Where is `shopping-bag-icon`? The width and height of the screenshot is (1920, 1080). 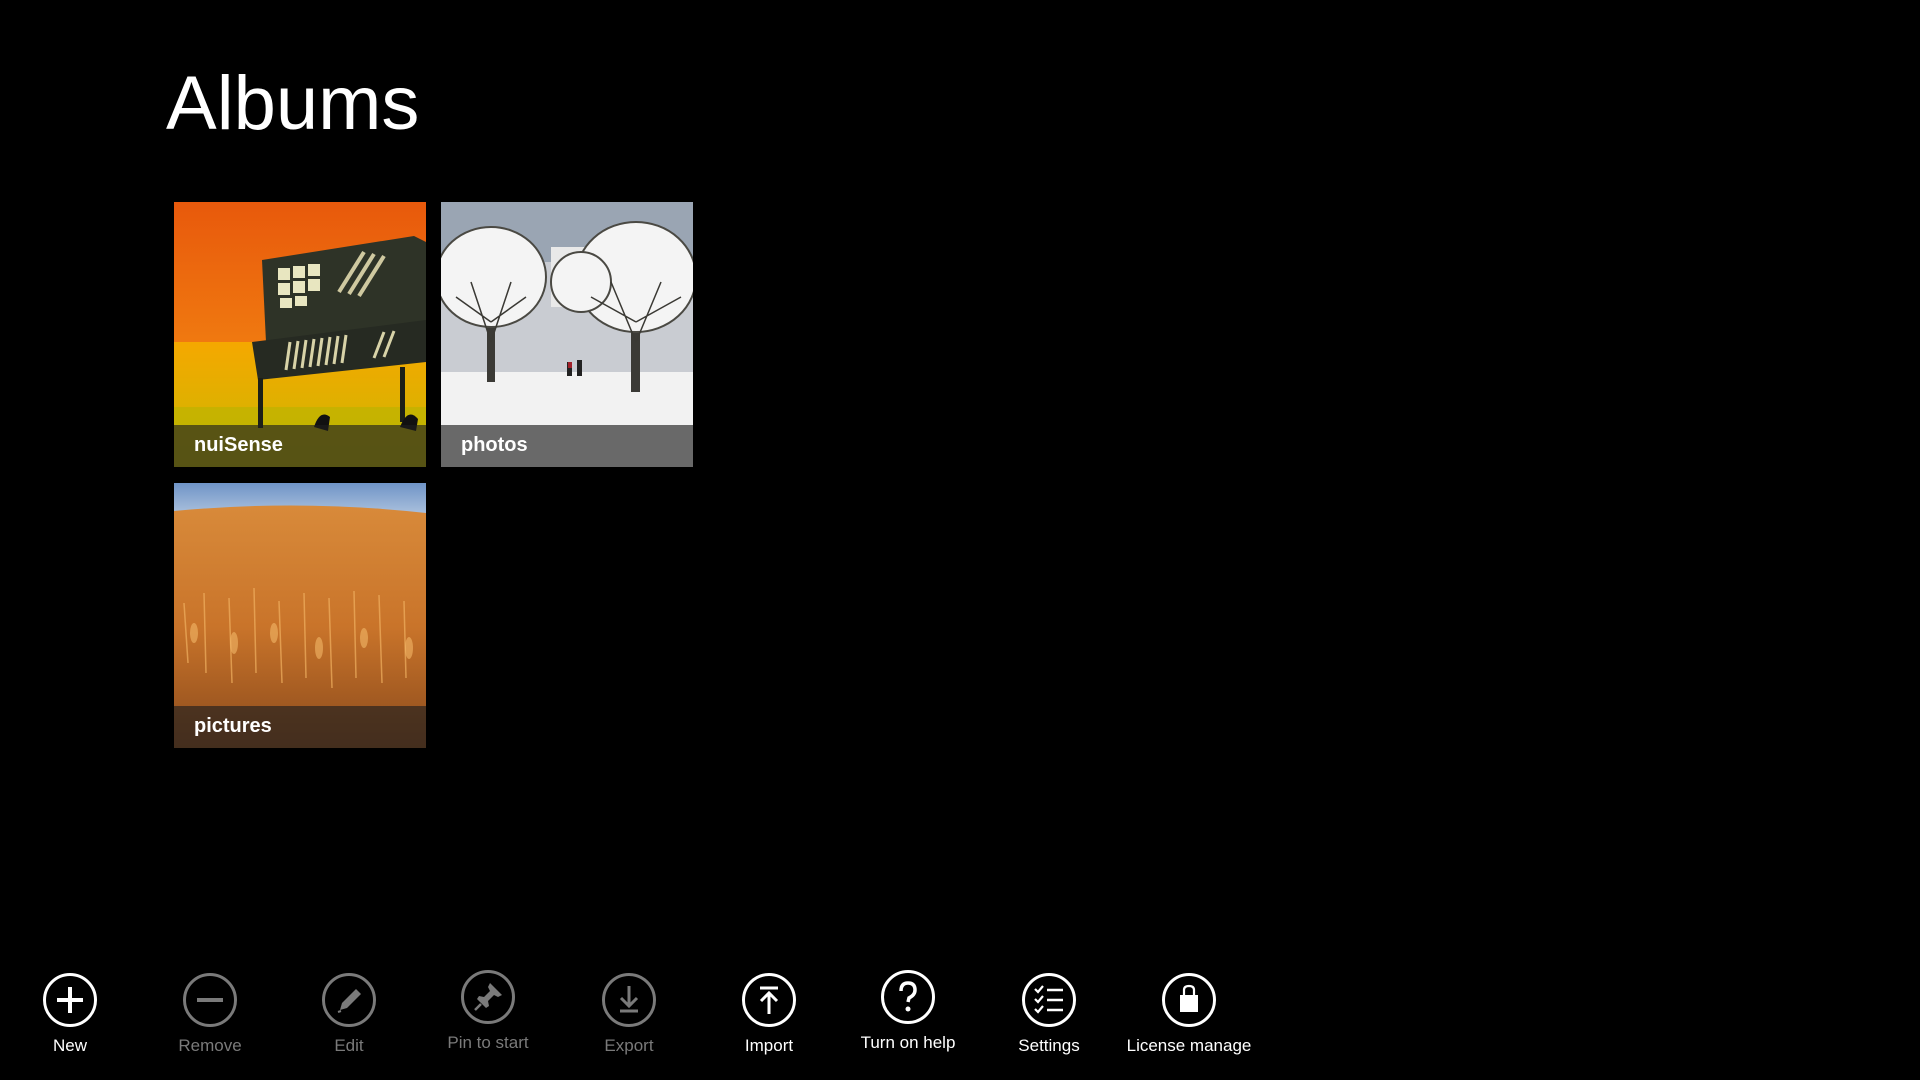 shopping-bag-icon is located at coordinates (1189, 1000).